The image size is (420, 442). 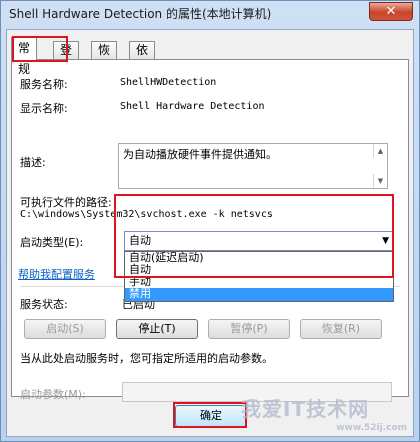 I want to click on start-params-label: 启动参数(M):, so click(x=53, y=394).